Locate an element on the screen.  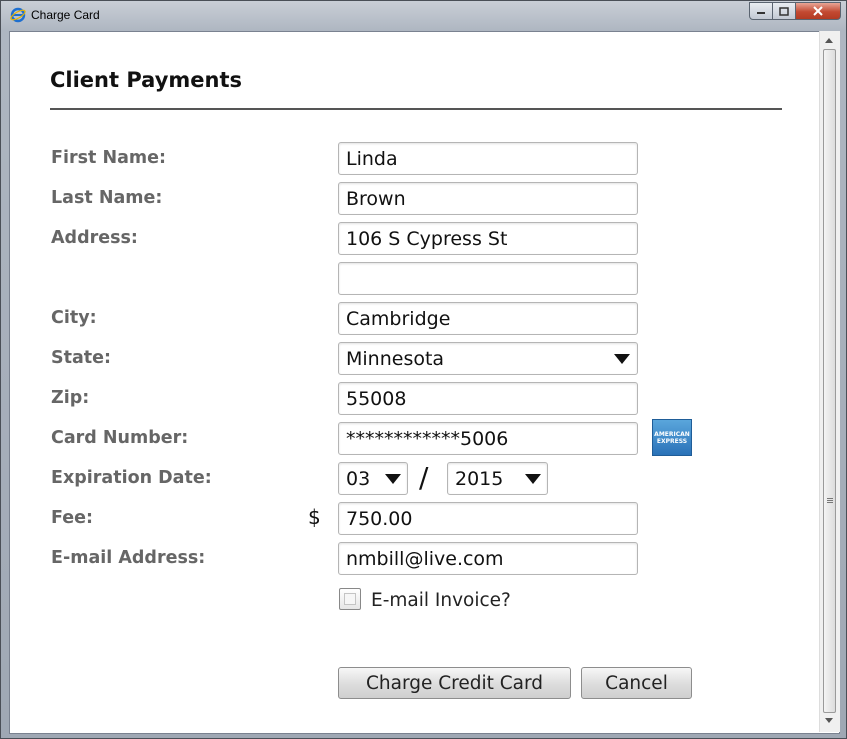
expiration-label: Expiration Date: is located at coordinates (131, 478).